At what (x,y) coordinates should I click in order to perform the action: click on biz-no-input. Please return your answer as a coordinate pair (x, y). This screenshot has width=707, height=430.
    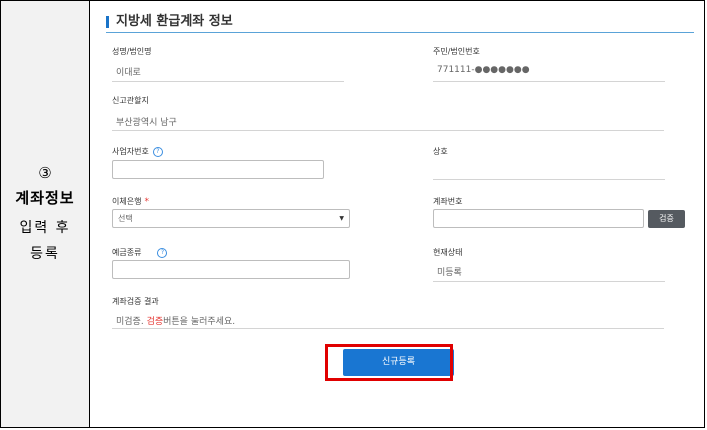
    Looking at the image, I should click on (218, 169).